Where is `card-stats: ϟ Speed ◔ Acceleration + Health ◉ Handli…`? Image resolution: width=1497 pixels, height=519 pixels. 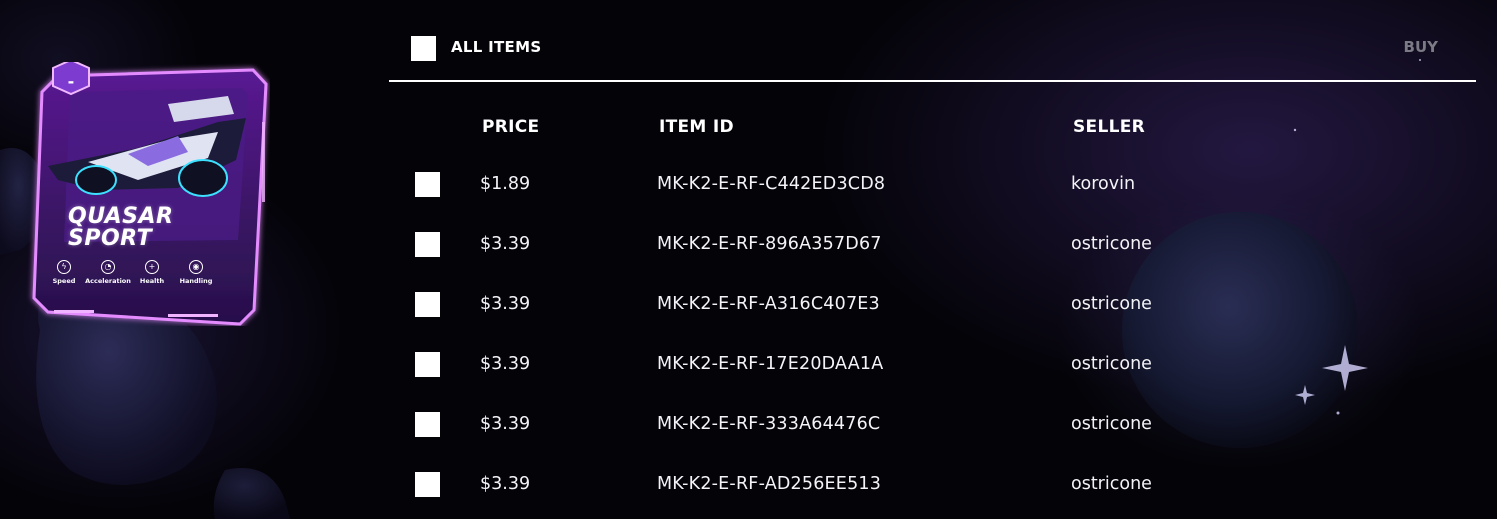
card-stats: ϟ Speed ◔ Acceleration + Health ◉ Handli… is located at coordinates (130, 275).